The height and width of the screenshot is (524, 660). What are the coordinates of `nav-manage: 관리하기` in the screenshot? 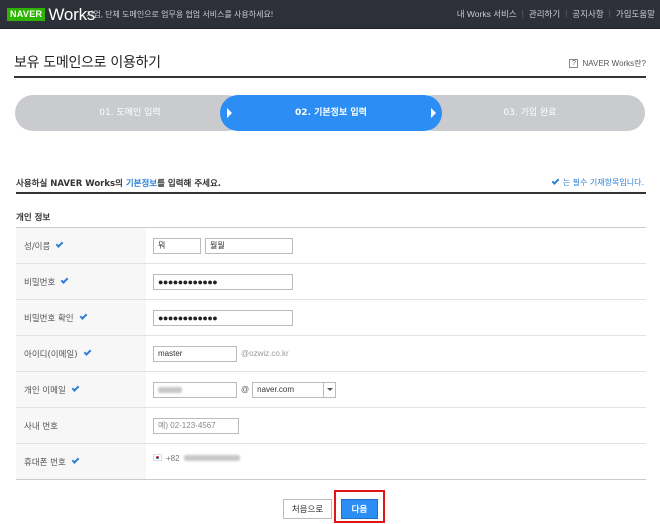 It's located at (544, 14).